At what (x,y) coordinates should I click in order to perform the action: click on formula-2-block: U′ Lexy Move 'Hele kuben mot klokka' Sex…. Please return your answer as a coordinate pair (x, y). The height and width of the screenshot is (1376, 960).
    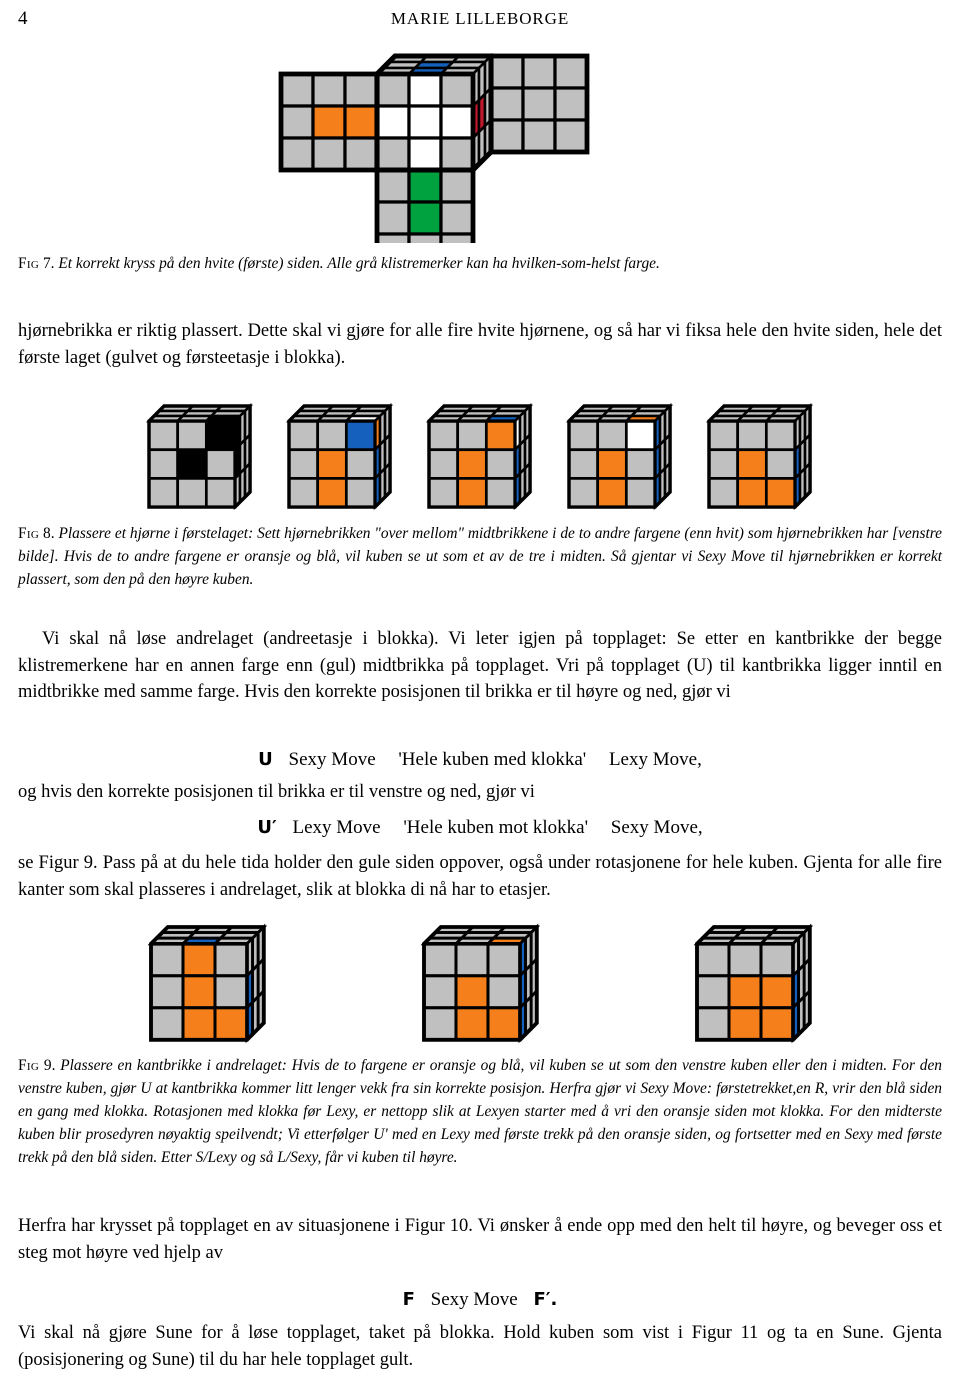
    Looking at the image, I should click on (480, 828).